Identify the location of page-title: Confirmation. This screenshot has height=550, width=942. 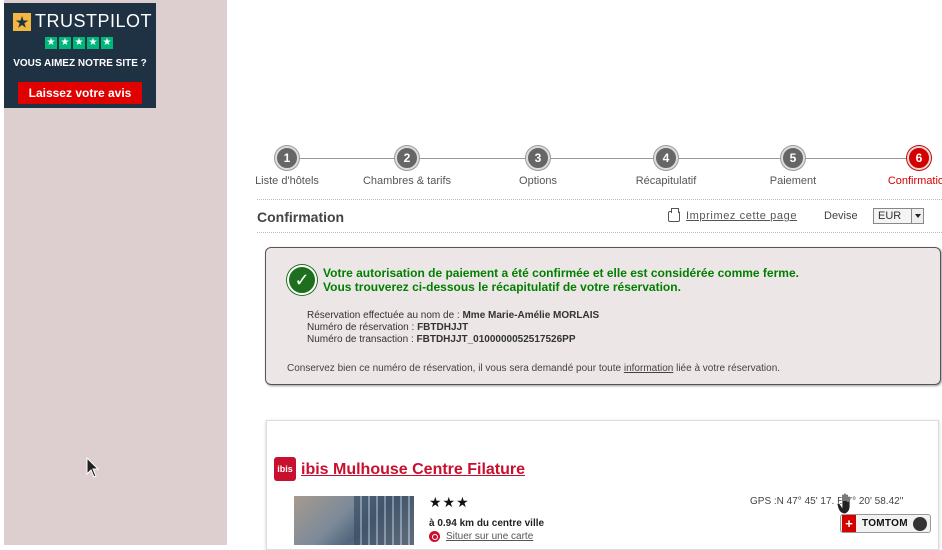
(301, 217).